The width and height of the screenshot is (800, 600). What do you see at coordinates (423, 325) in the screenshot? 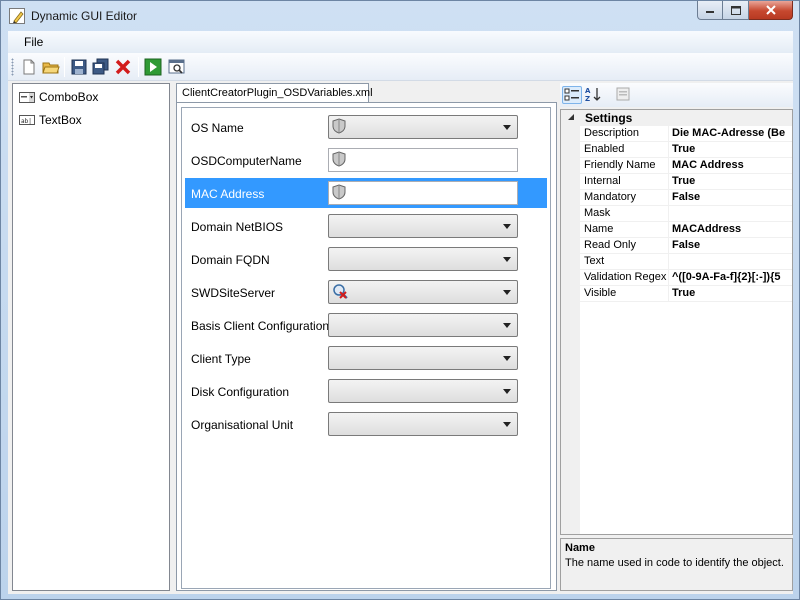
I see `basis-client-configuration-combobox` at bounding box center [423, 325].